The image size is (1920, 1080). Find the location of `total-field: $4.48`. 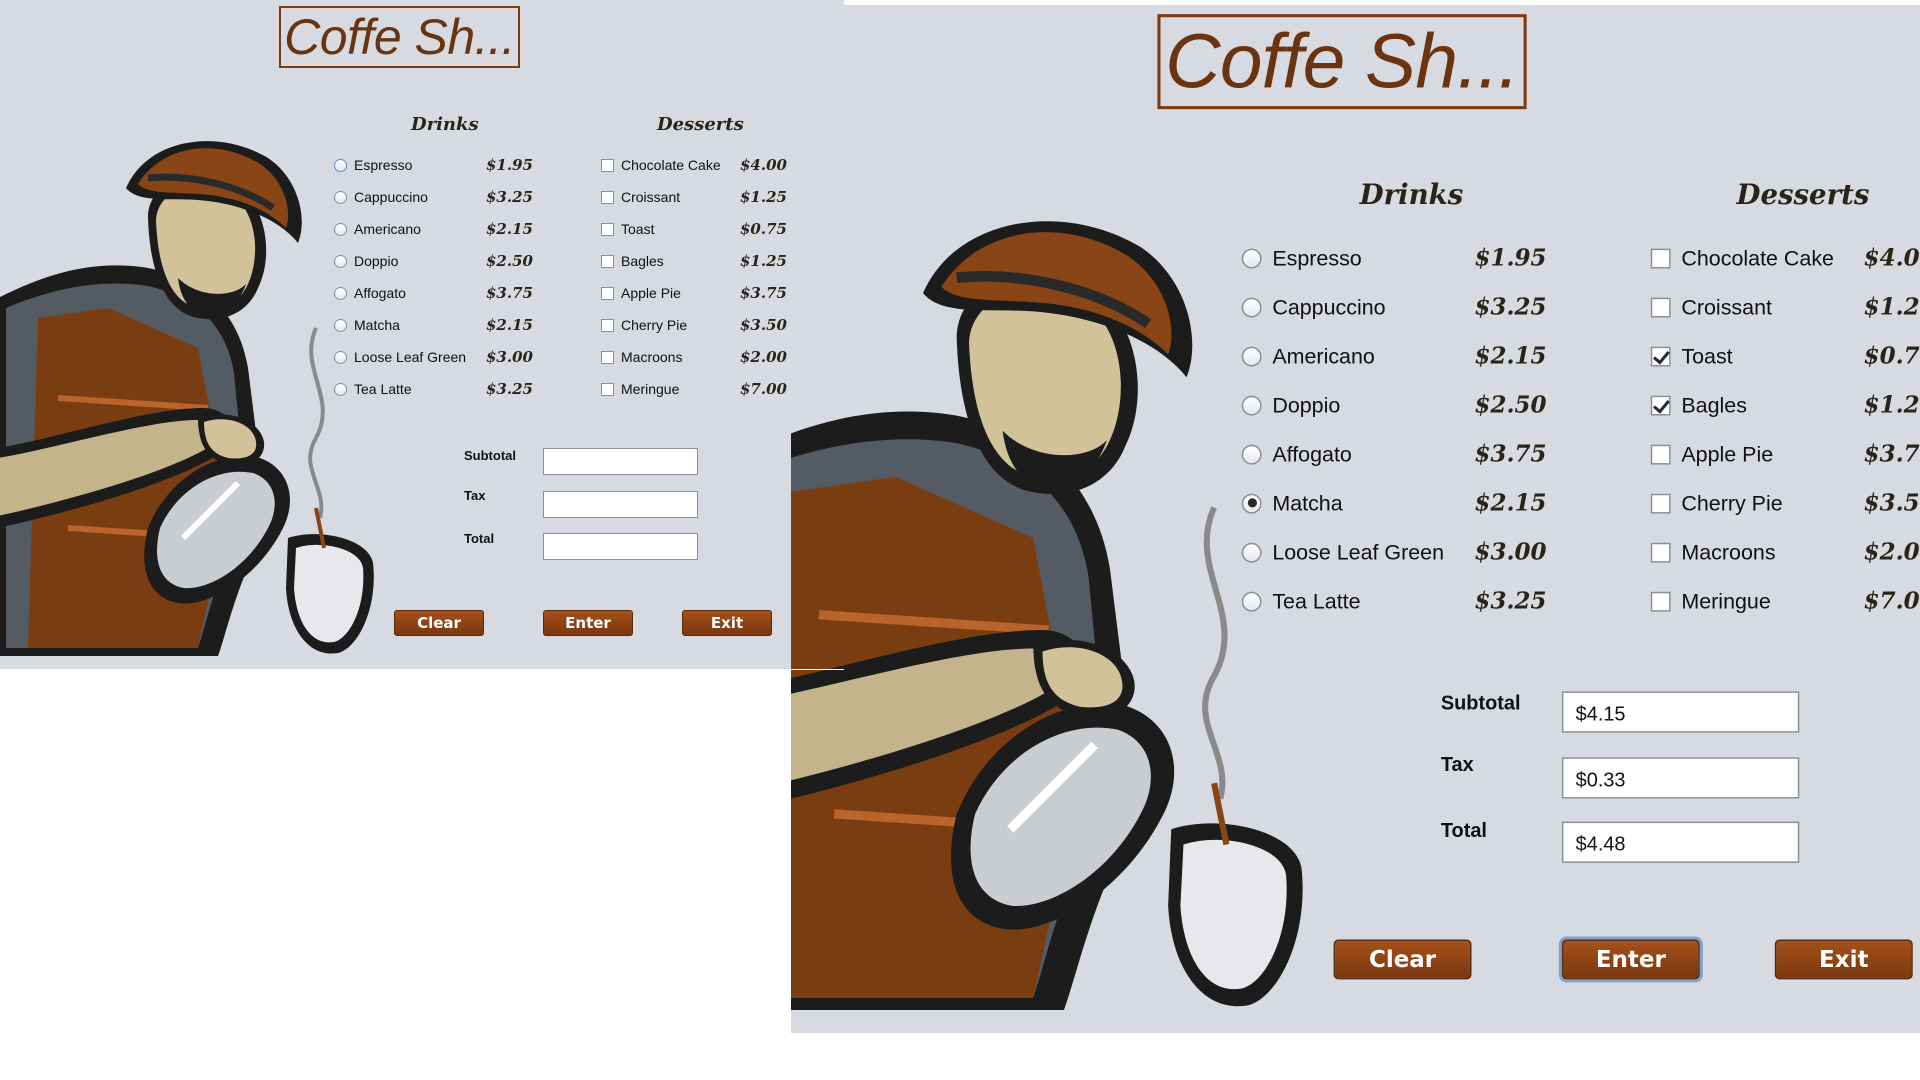

total-field: $4.48 is located at coordinates (1680, 842).